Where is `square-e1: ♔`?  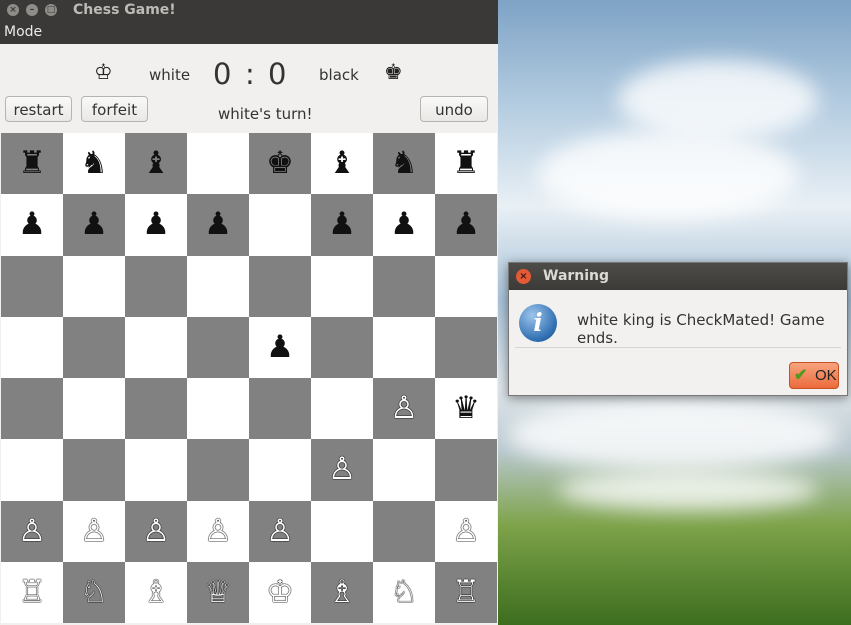 square-e1: ♔ is located at coordinates (280, 592).